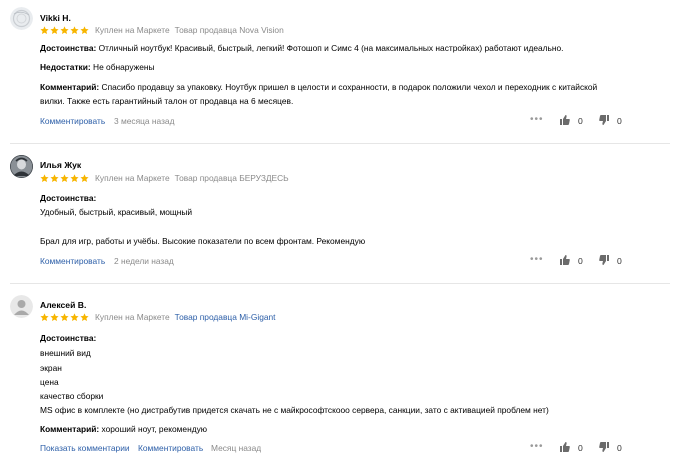  I want to click on pros-value: Удобный, быстрый, красивый, мощный, so click(116, 212).